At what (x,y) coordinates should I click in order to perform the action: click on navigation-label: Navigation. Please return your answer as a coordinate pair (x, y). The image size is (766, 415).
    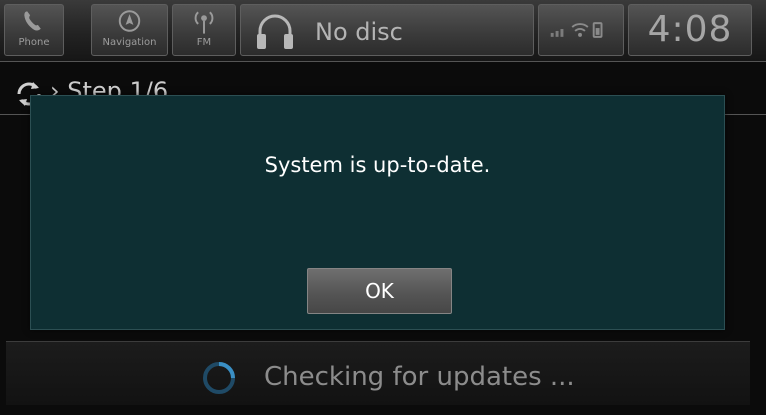
    Looking at the image, I should click on (129, 42).